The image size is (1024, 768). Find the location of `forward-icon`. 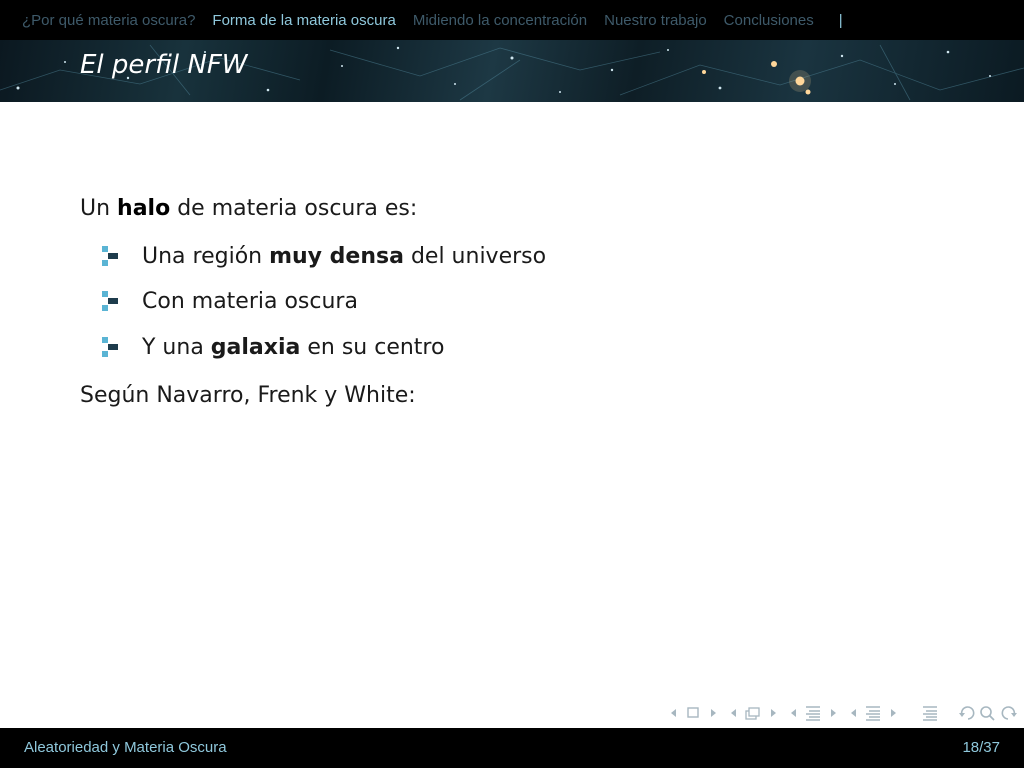

forward-icon is located at coordinates (1009, 713).